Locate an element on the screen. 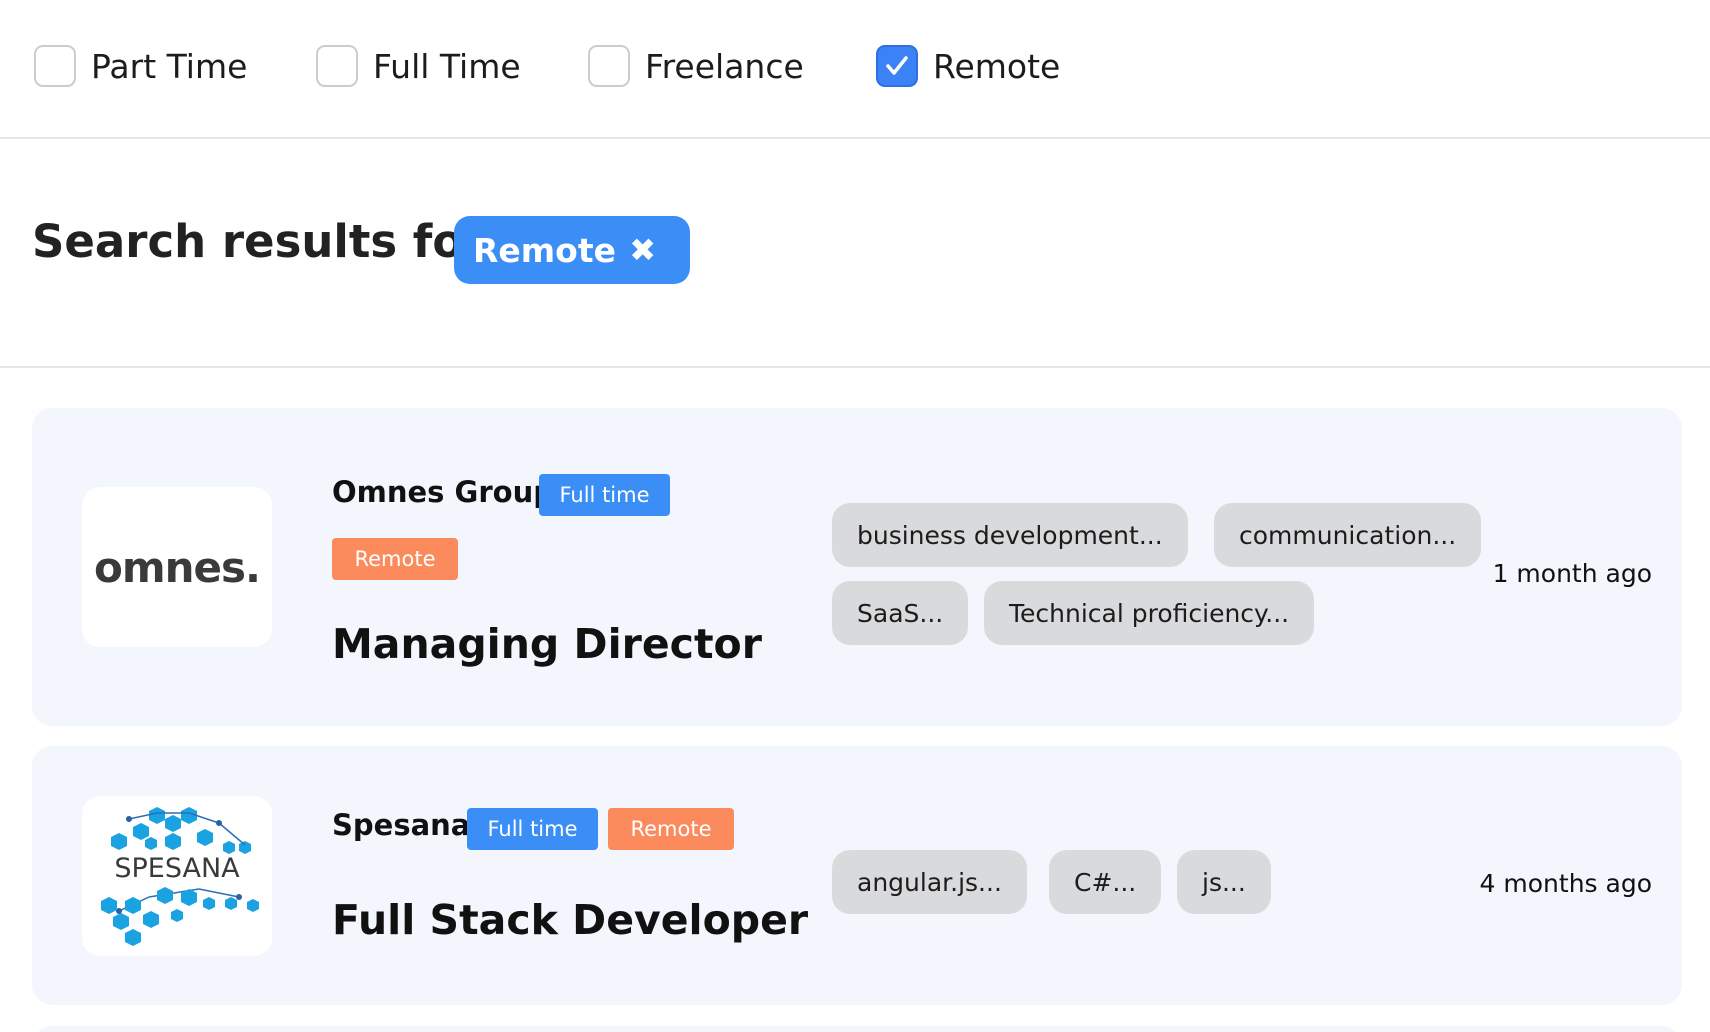  filter-full-time: Full Time is located at coordinates (418, 66).